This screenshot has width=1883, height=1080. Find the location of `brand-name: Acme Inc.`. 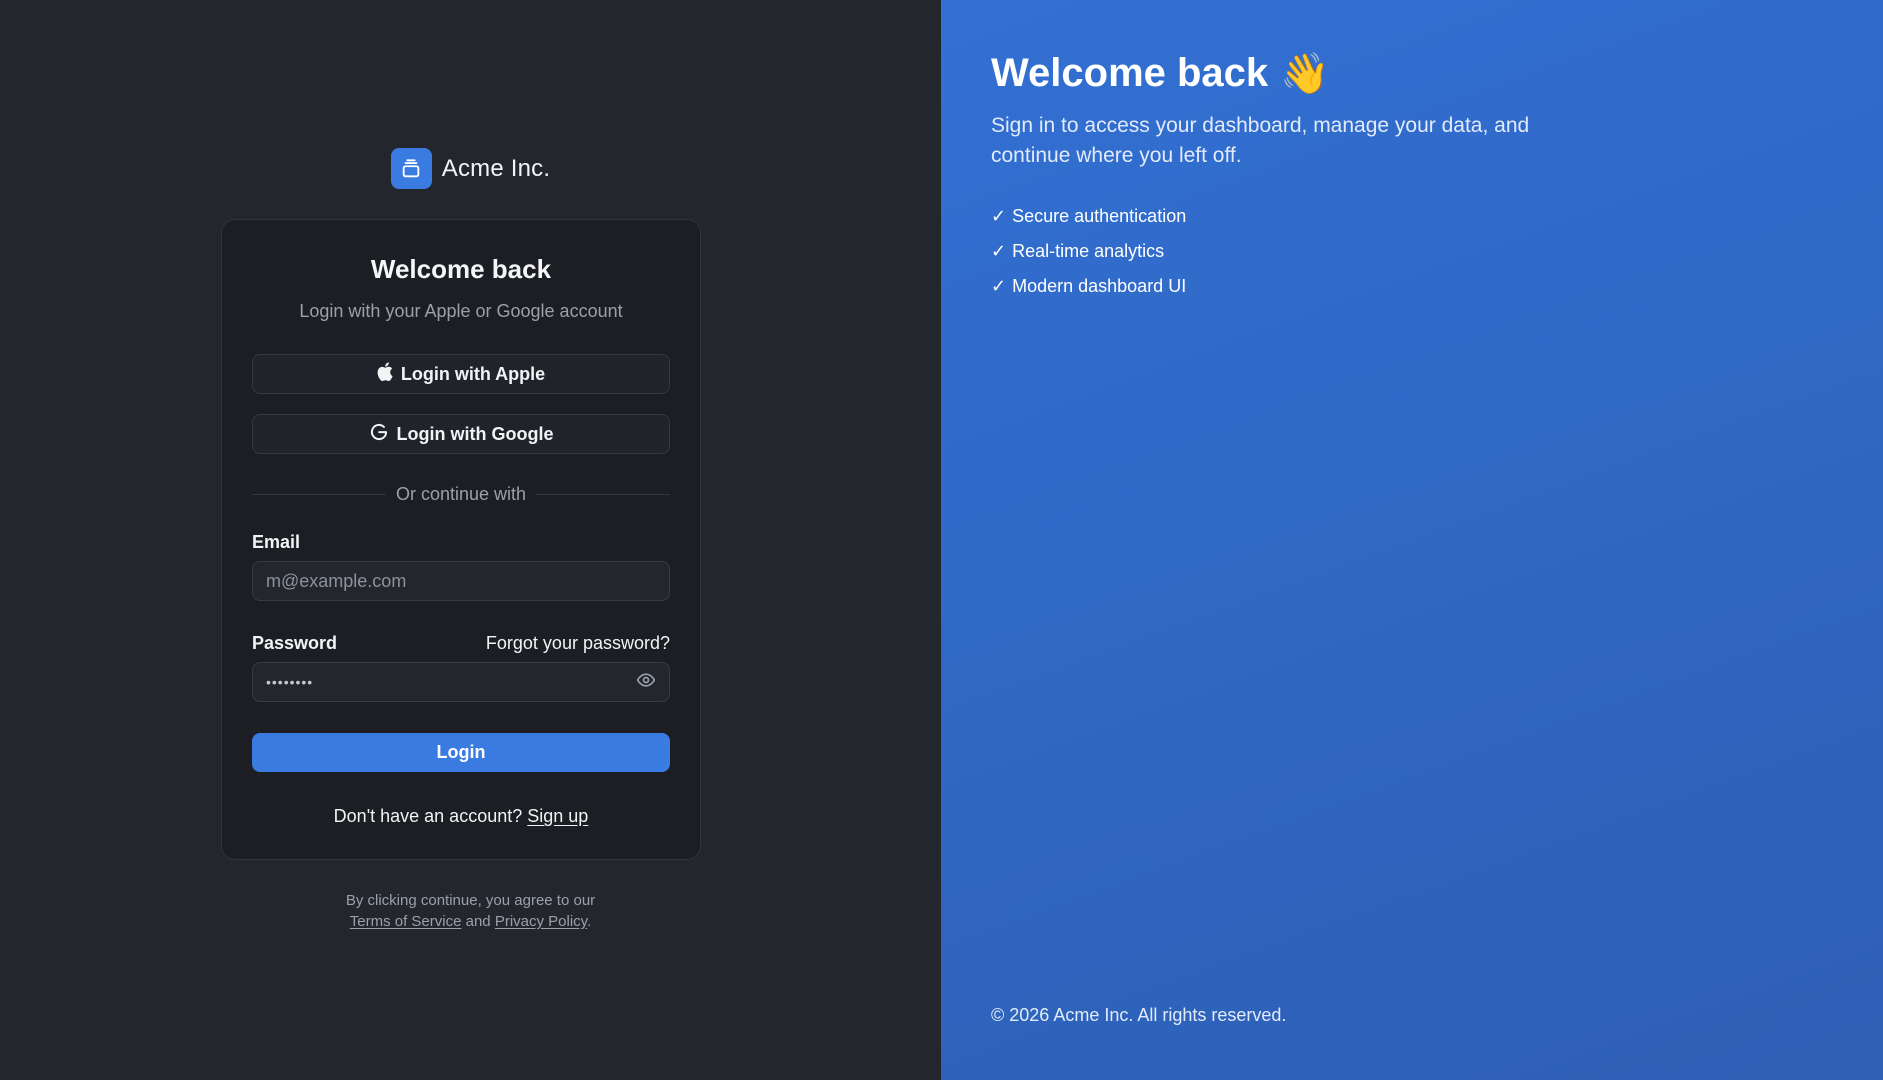

brand-name: Acme Inc. is located at coordinates (496, 168).